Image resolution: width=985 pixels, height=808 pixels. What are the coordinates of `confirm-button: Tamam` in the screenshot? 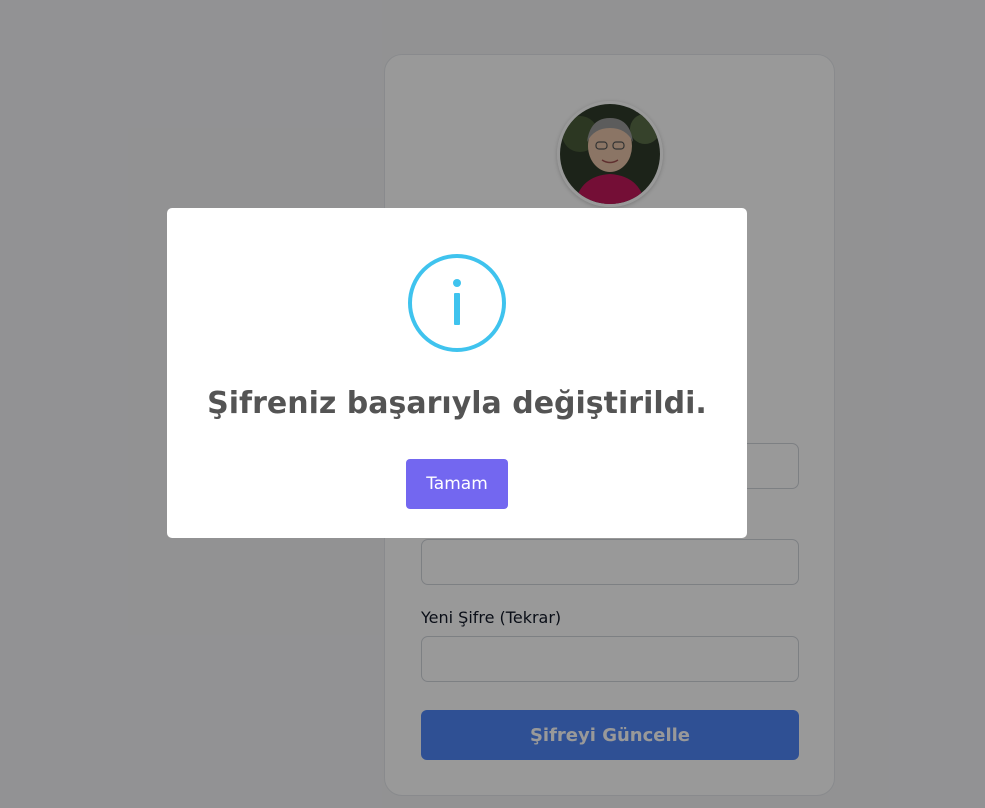 It's located at (457, 484).